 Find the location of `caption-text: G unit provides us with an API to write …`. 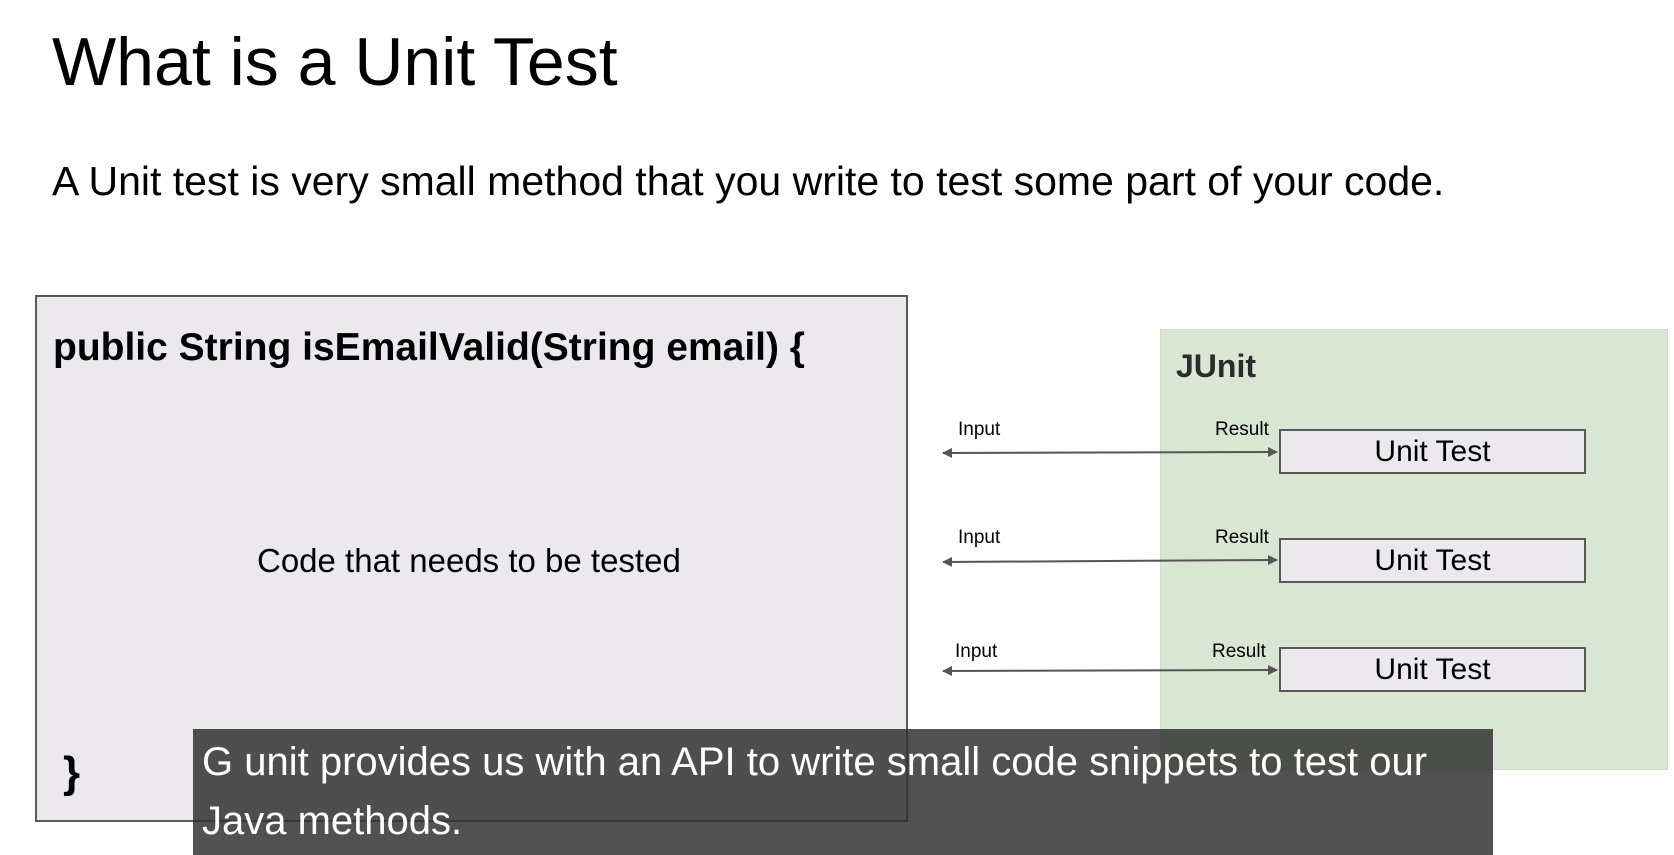

caption-text: G unit provides us with an API to write … is located at coordinates (815, 791).